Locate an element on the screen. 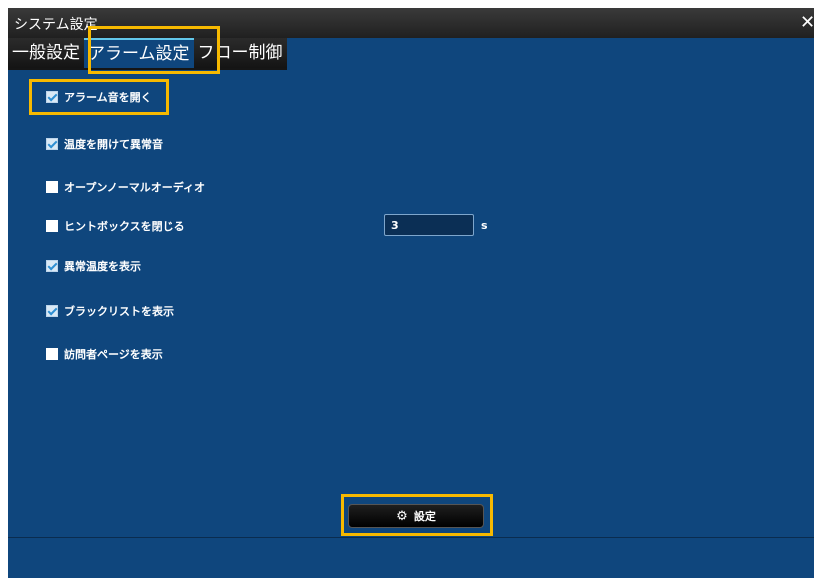 This screenshot has height=578, width=814. submit-settings-button: ⚙ 設定 is located at coordinates (416, 516).